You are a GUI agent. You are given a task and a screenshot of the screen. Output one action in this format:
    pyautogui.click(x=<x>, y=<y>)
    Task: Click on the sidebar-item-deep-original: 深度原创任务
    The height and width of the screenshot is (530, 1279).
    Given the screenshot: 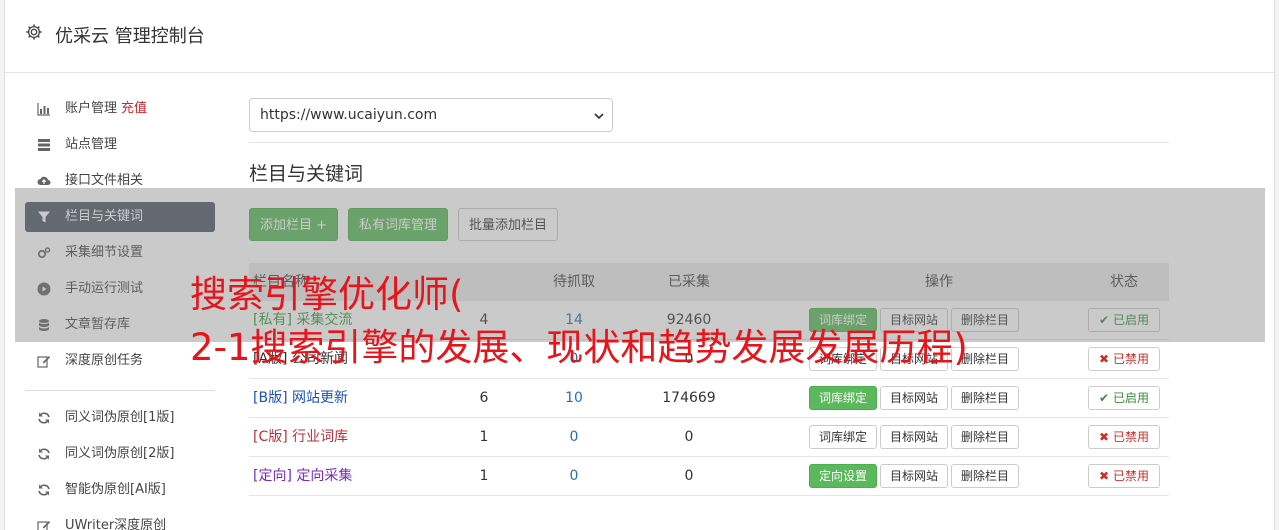 What is the action you would take?
    pyautogui.click(x=120, y=361)
    